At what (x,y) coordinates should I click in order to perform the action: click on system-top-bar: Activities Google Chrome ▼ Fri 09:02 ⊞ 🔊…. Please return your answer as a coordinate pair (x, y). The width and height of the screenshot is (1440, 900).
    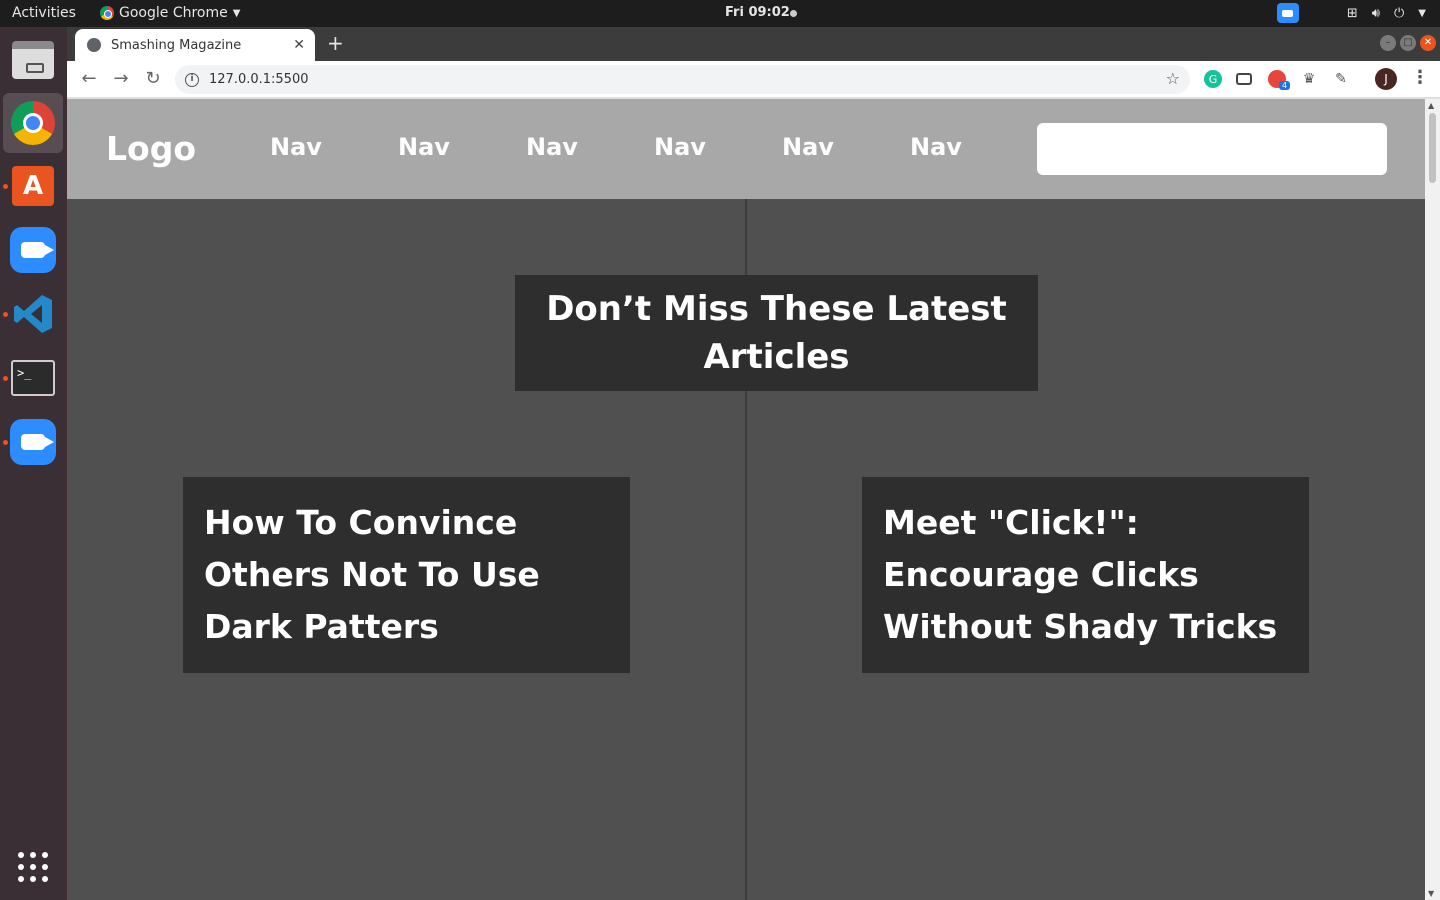
    Looking at the image, I should click on (720, 13).